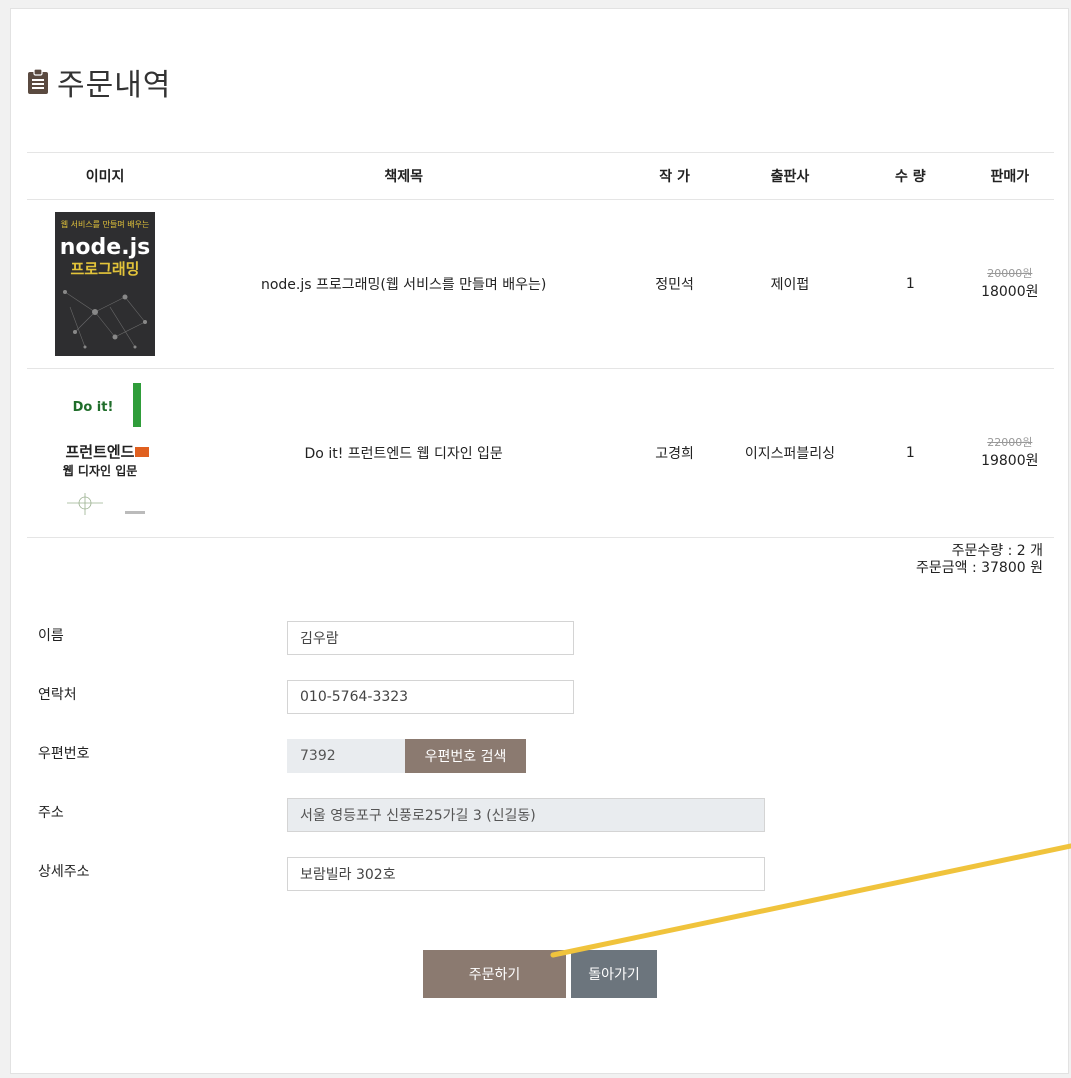  I want to click on book-price: 20000원 18000원, so click(1009, 284).